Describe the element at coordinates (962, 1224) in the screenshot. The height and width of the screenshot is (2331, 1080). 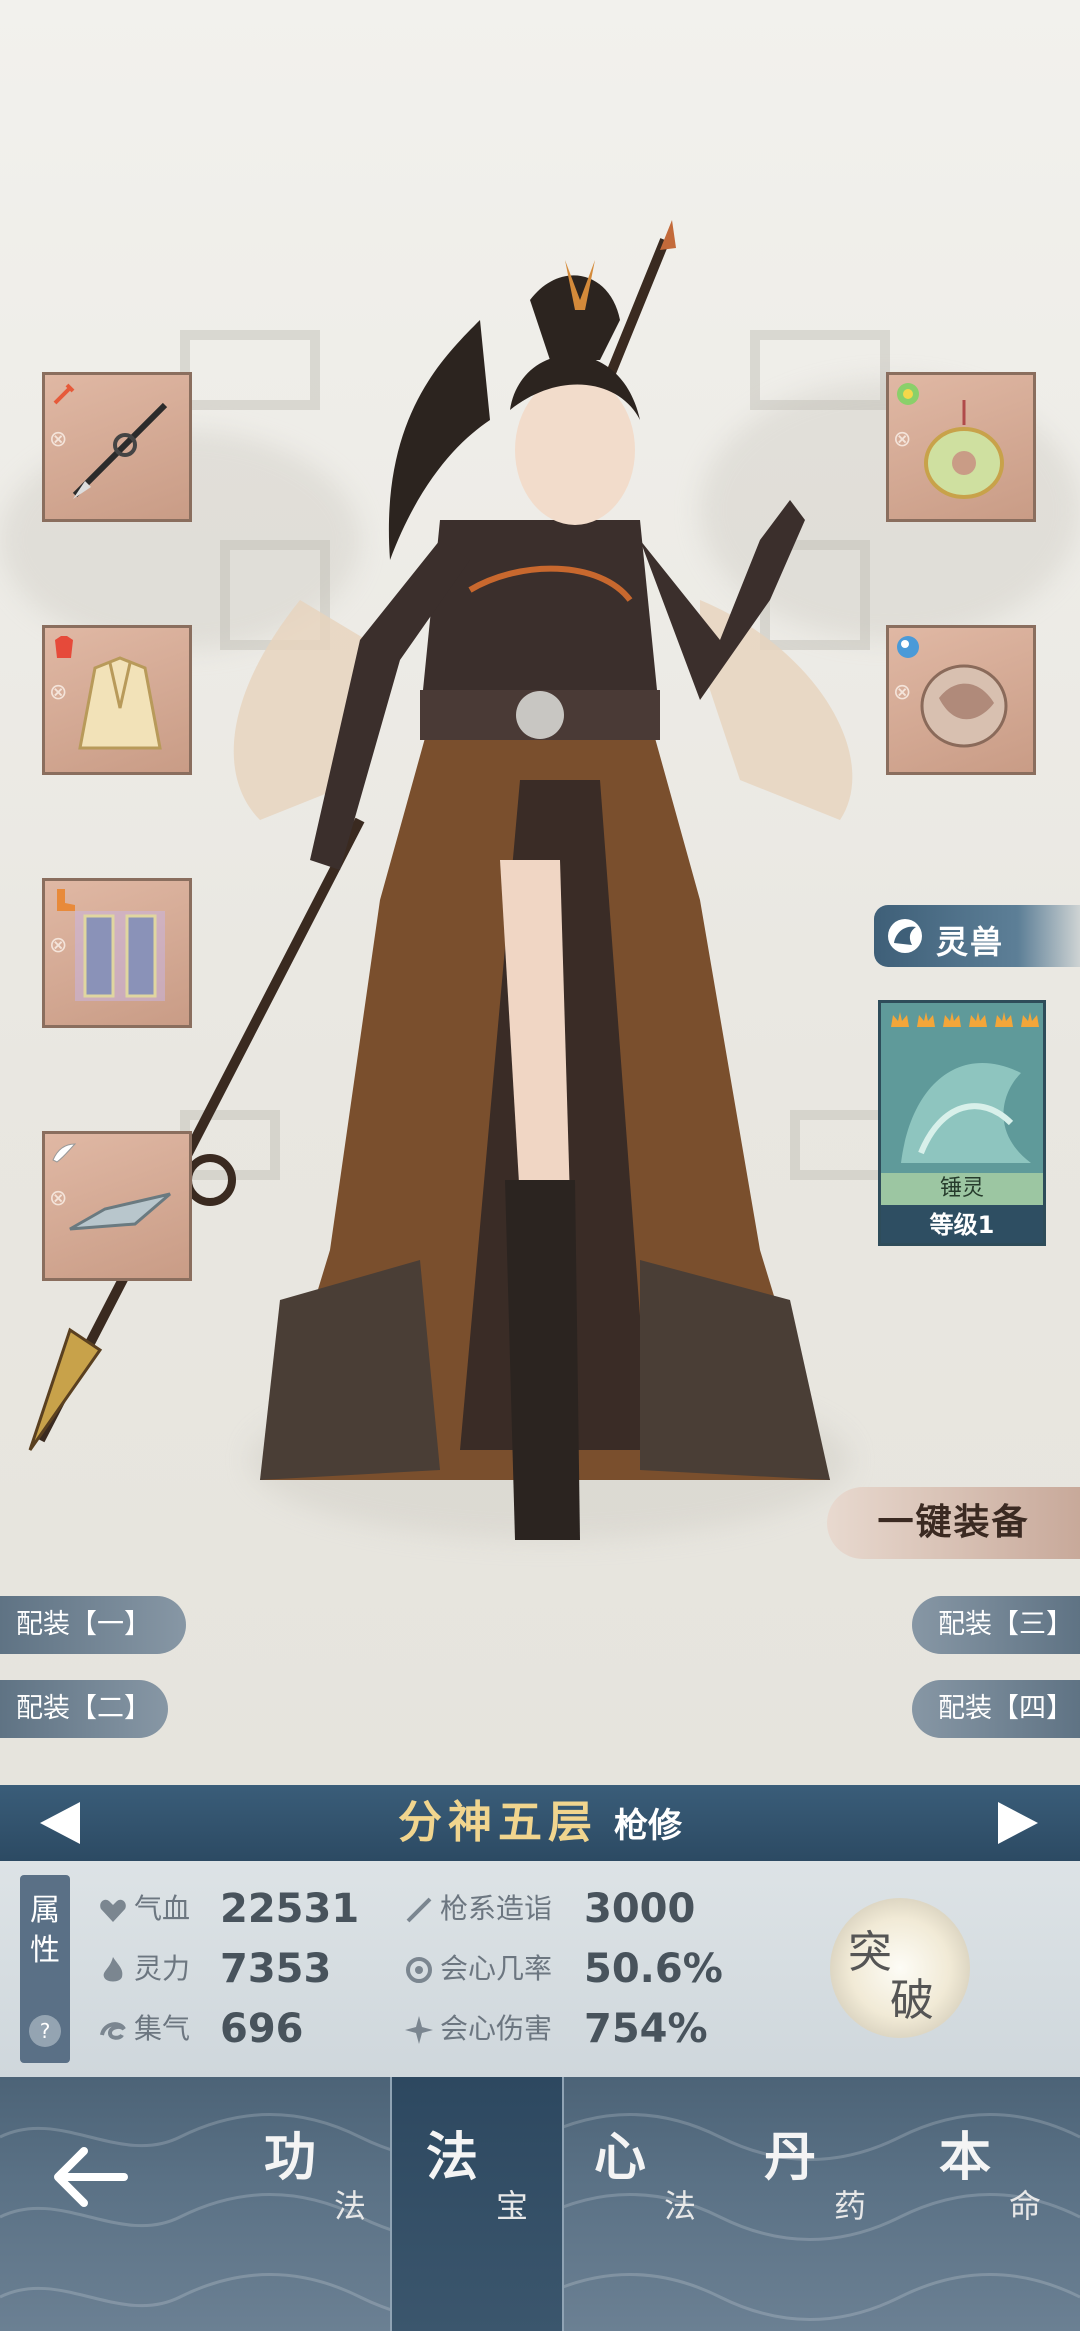
I see `spirit-beast-level: 等级1` at that location.